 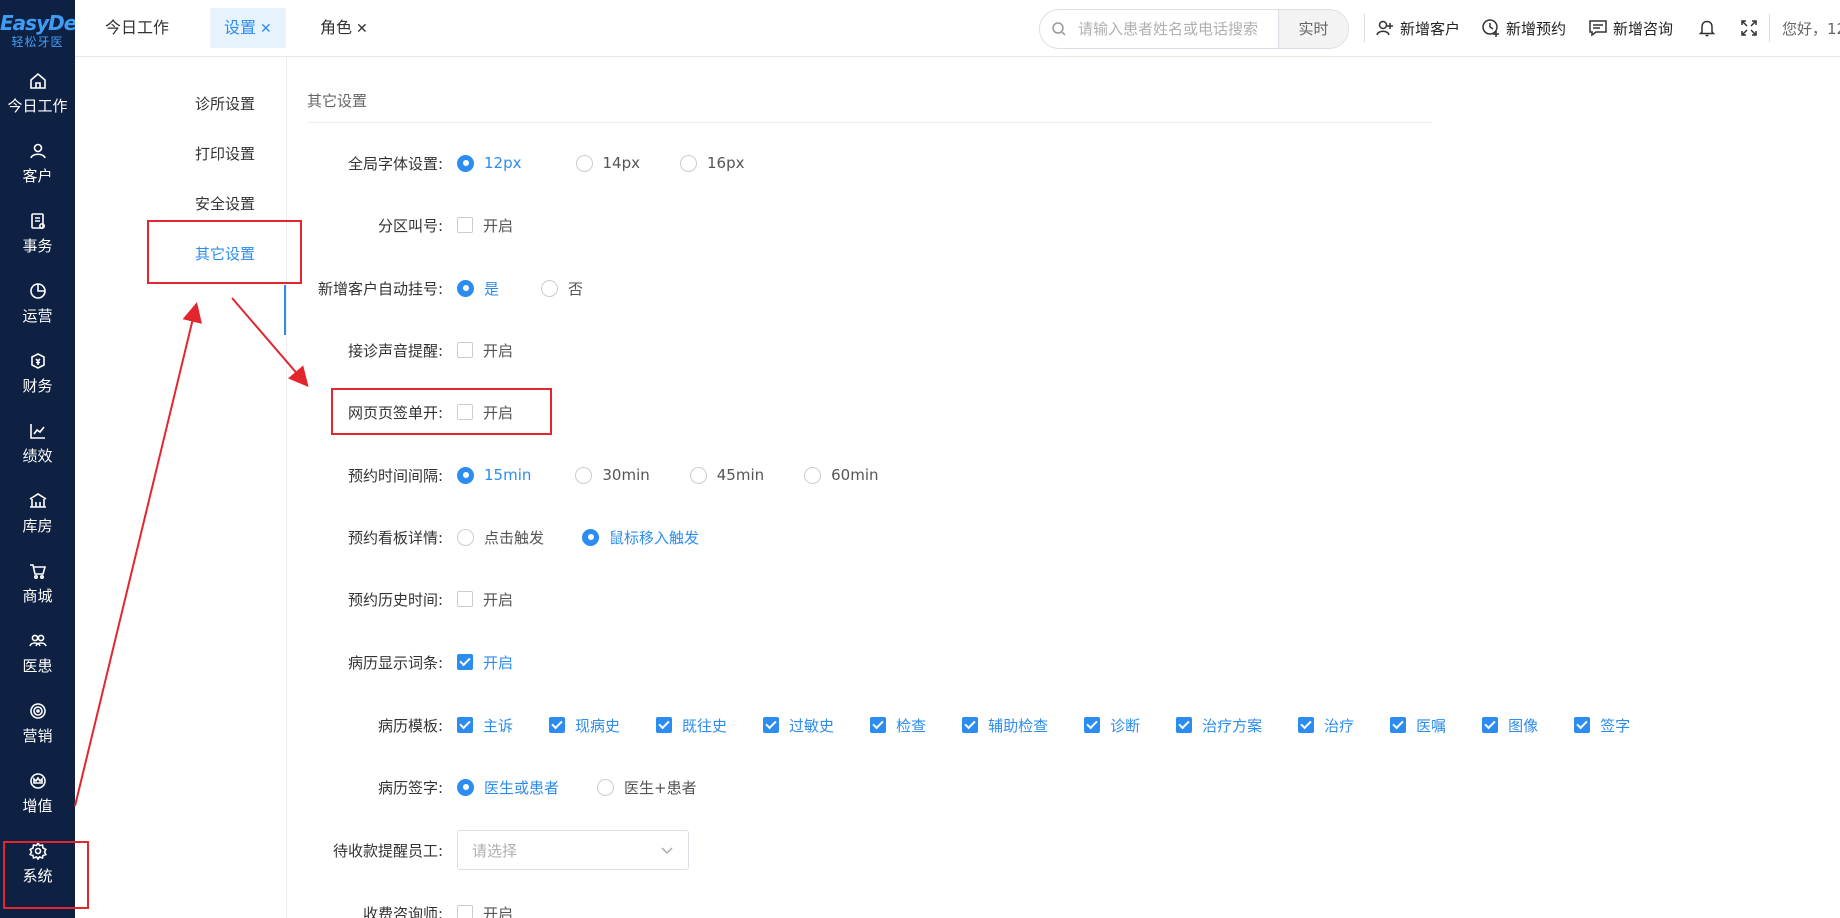 I want to click on search-mode-button: 实时, so click(x=1313, y=29).